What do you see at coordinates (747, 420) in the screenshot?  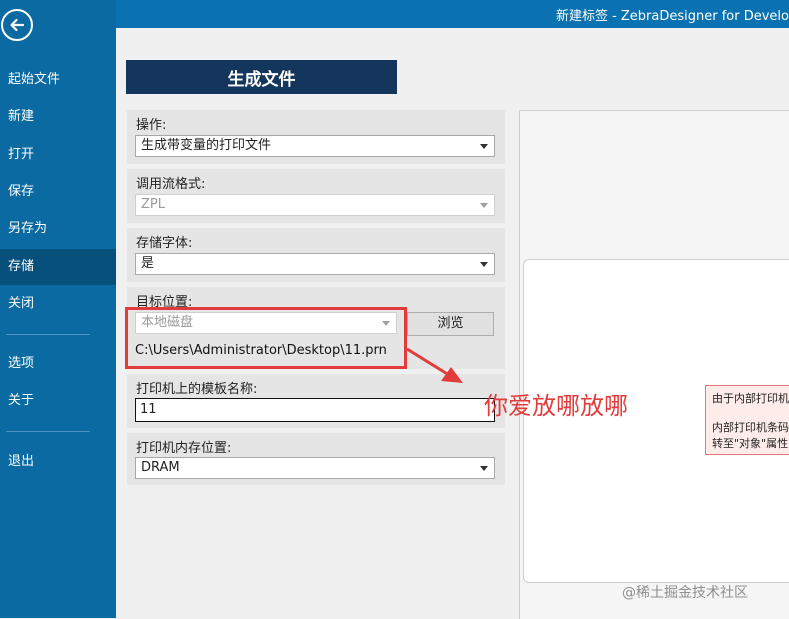 I see `preview-warning: 由于内部打印机 内部打印机条码 转至"对象"属性` at bounding box center [747, 420].